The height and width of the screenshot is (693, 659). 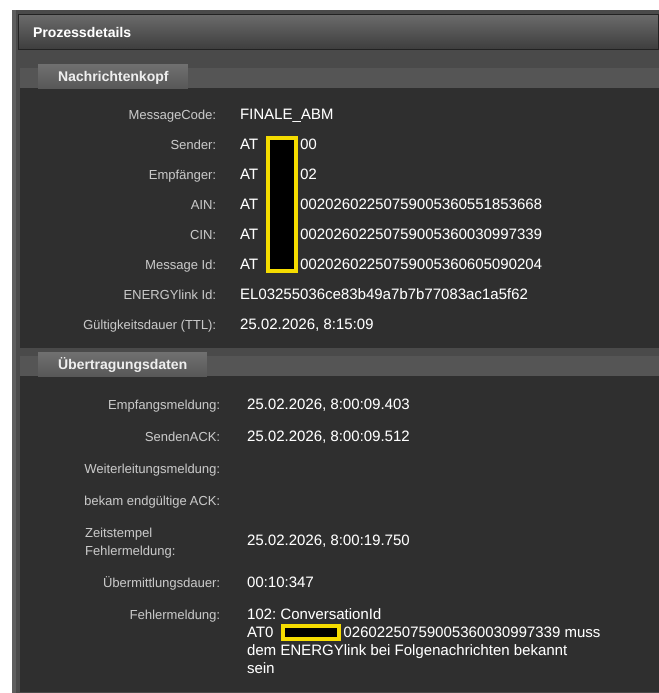 What do you see at coordinates (130, 542) in the screenshot?
I see `field-label: Zeitstempel Fehlermeldung:` at bounding box center [130, 542].